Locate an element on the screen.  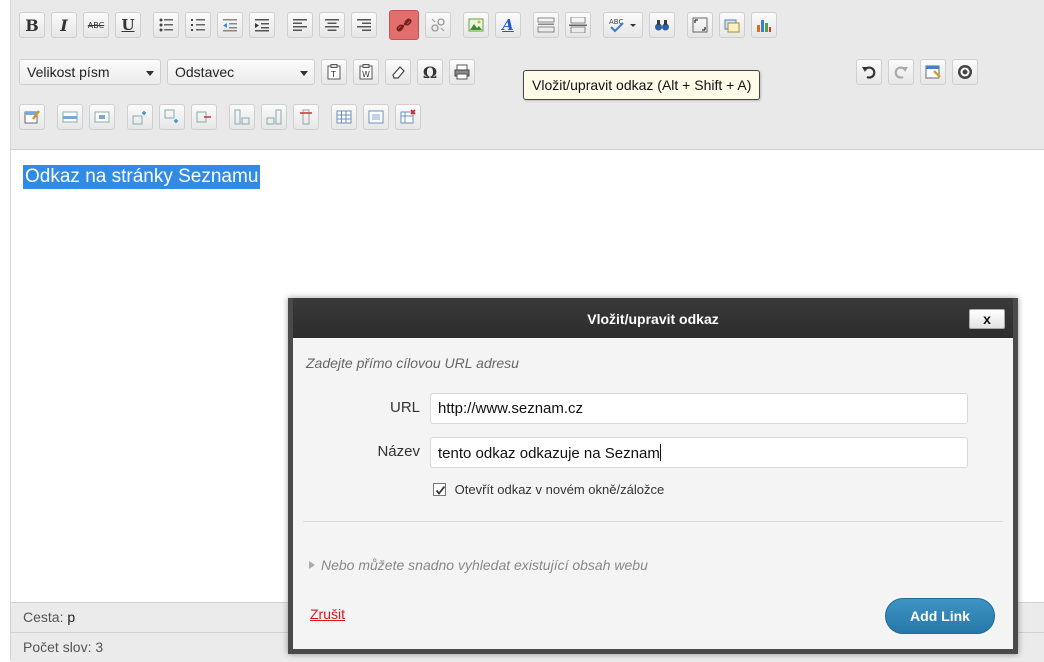
insert-link-button is located at coordinates (404, 25).